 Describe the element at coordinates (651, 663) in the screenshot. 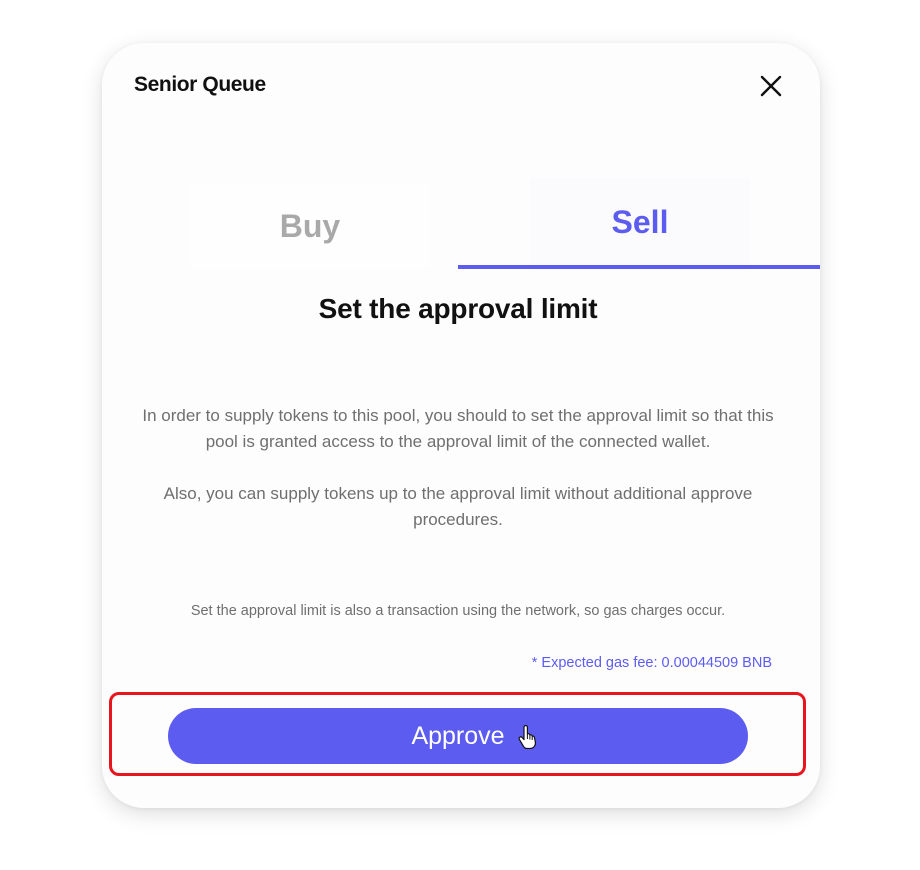

I see `expected-gas-fee: * Expected gas fee: 0.00044509 BNB` at that location.